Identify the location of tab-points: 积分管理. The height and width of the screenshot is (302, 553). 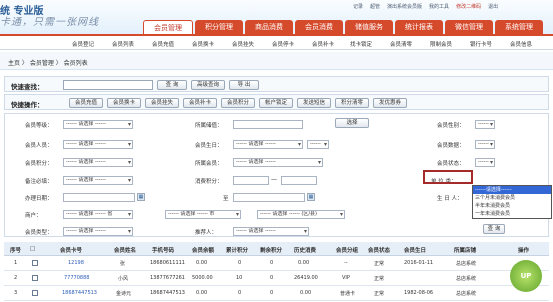
(219, 27).